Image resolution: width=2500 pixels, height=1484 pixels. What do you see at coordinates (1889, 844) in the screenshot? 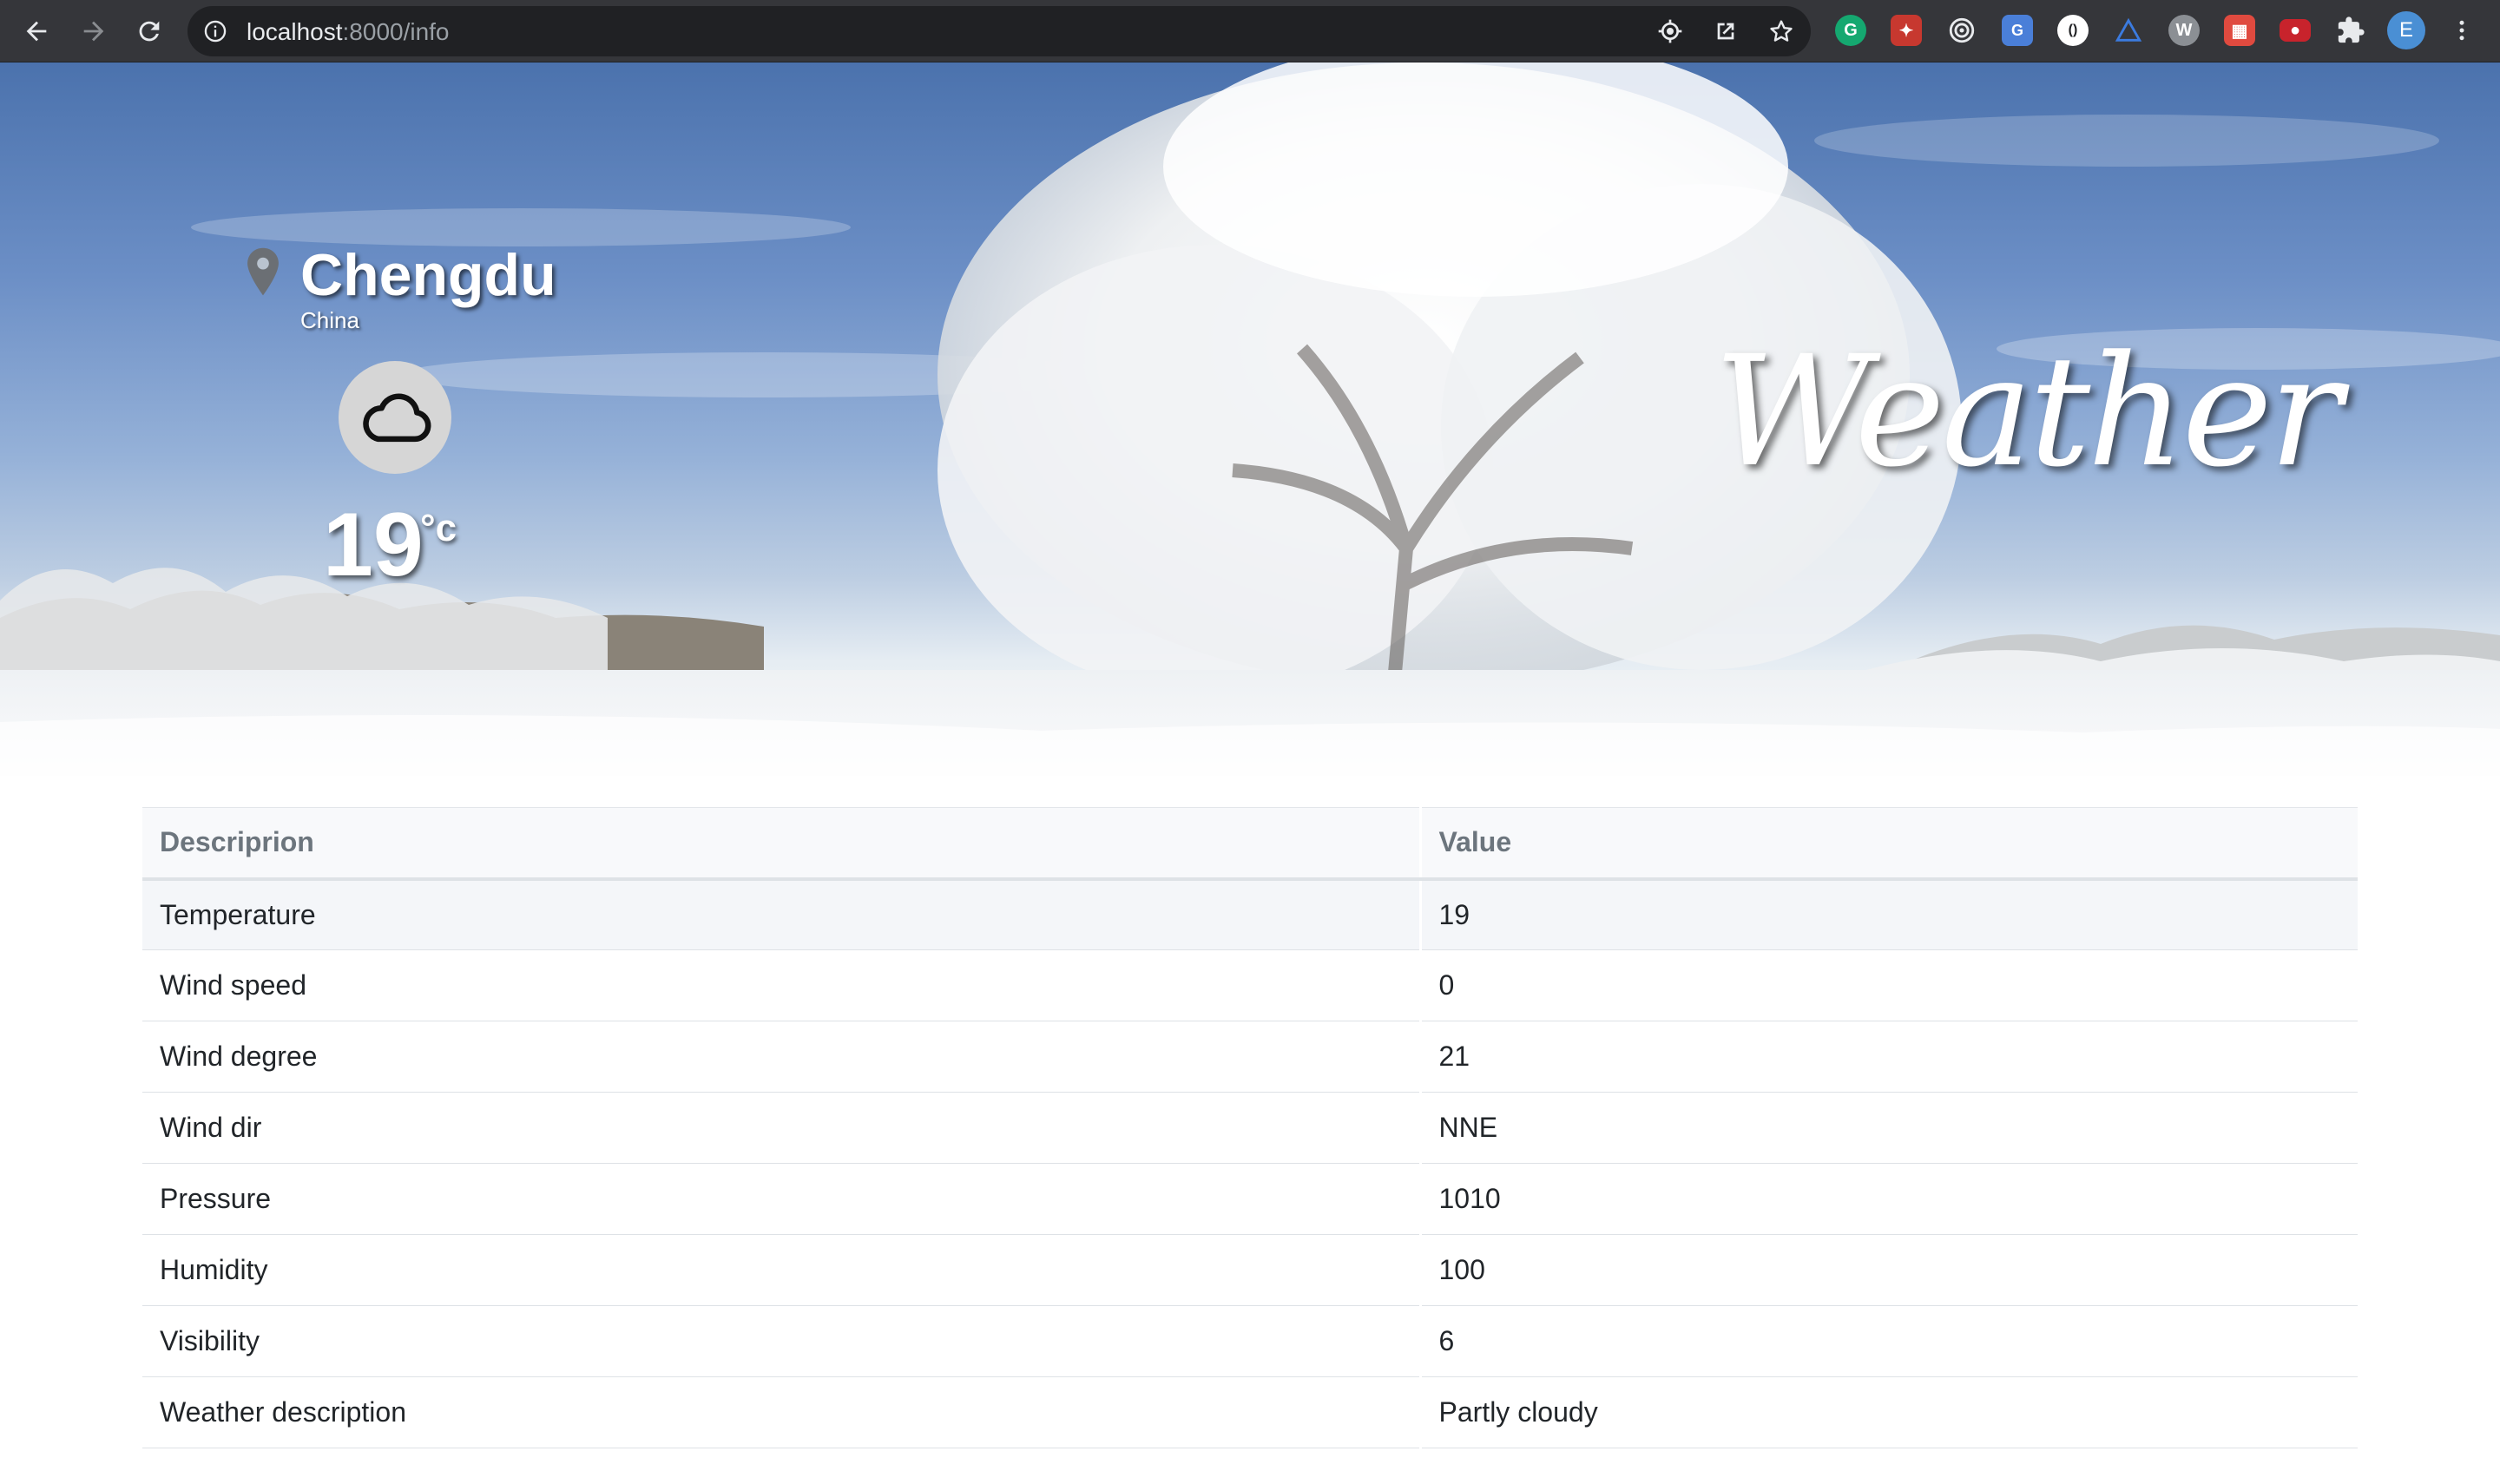
I see `column-header-value: Value` at bounding box center [1889, 844].